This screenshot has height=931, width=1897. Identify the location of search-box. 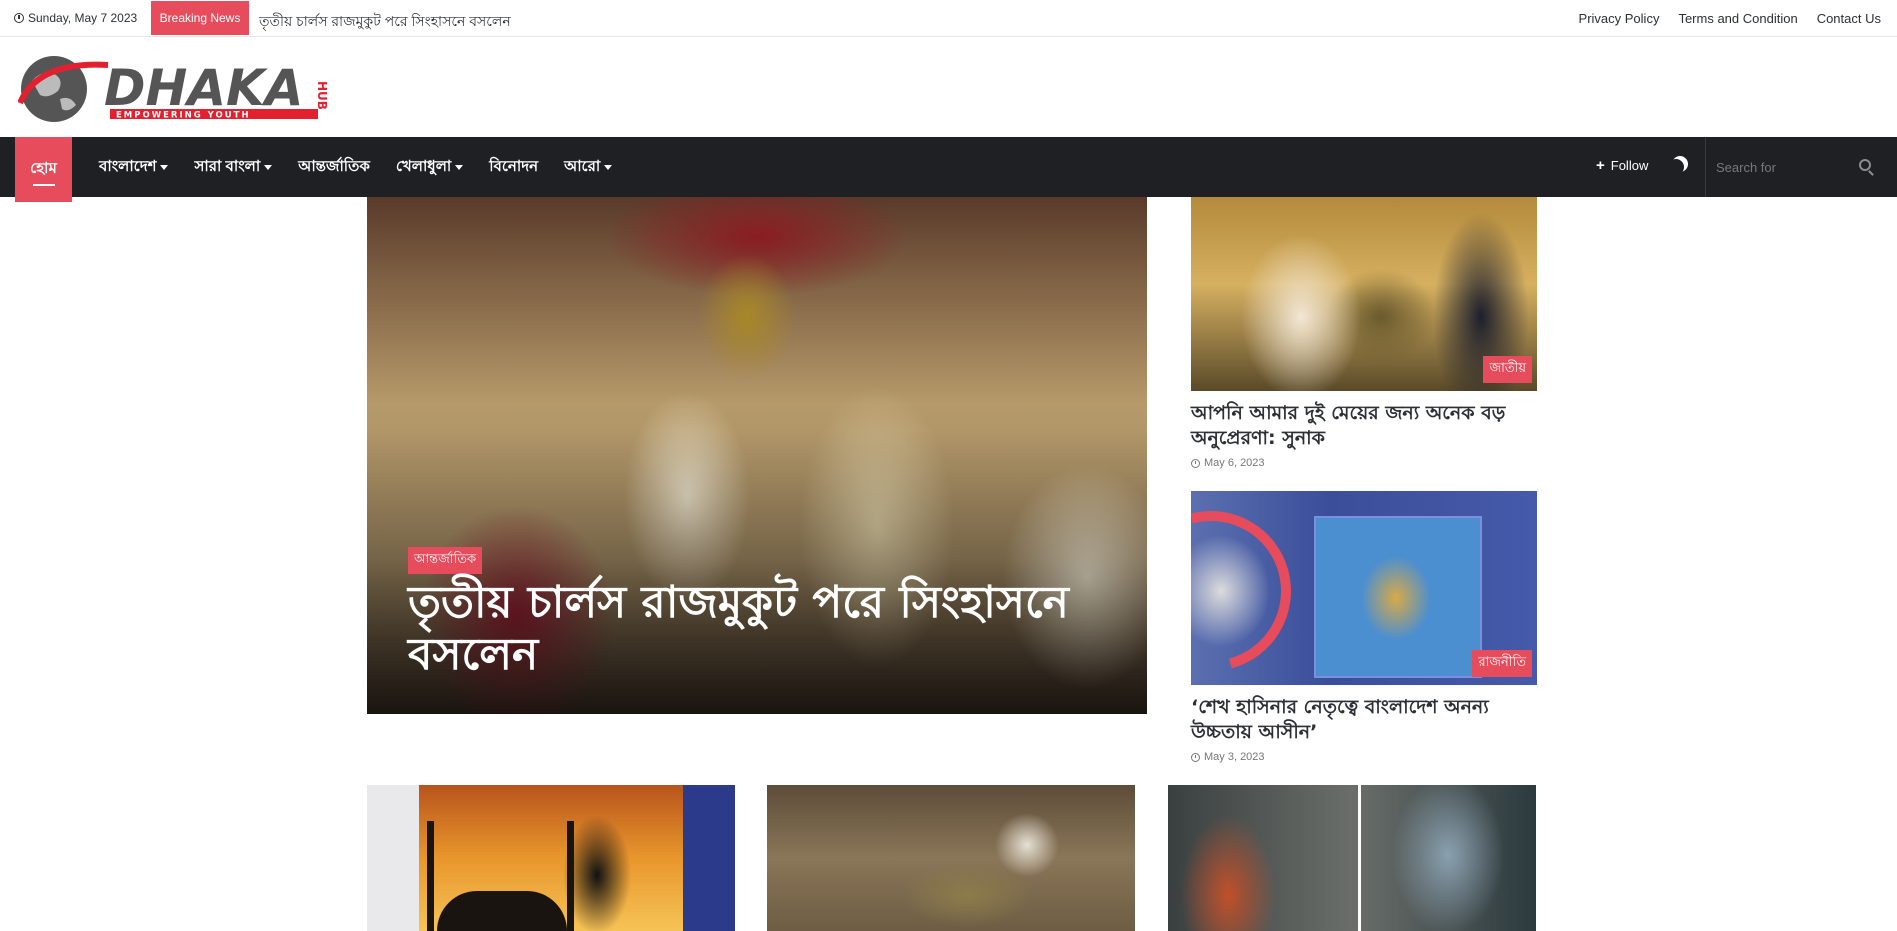
(1795, 167).